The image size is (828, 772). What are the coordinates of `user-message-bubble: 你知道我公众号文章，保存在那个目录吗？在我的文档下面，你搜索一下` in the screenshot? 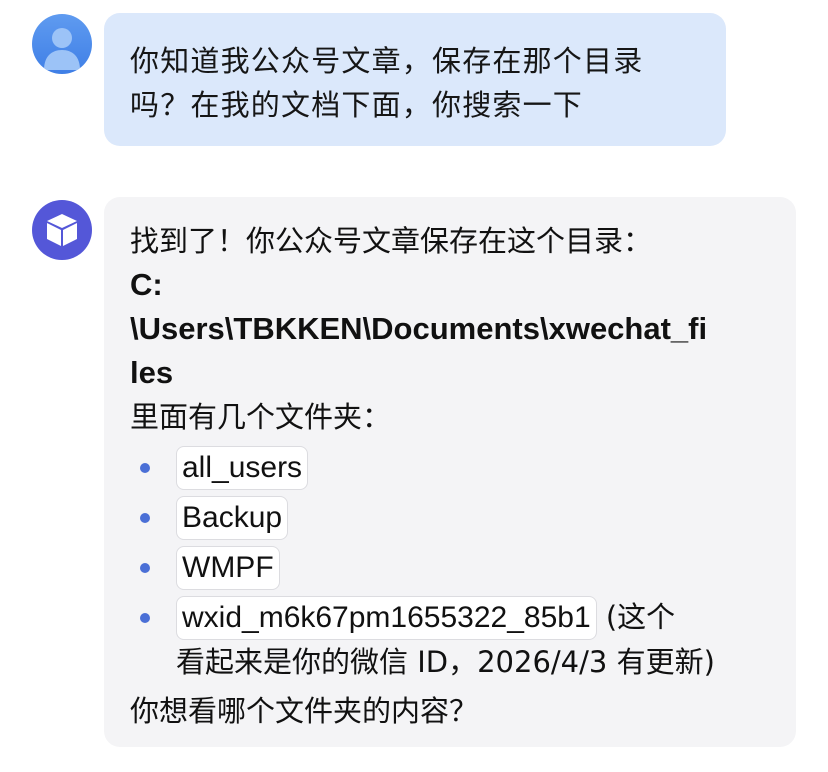 It's located at (415, 79).